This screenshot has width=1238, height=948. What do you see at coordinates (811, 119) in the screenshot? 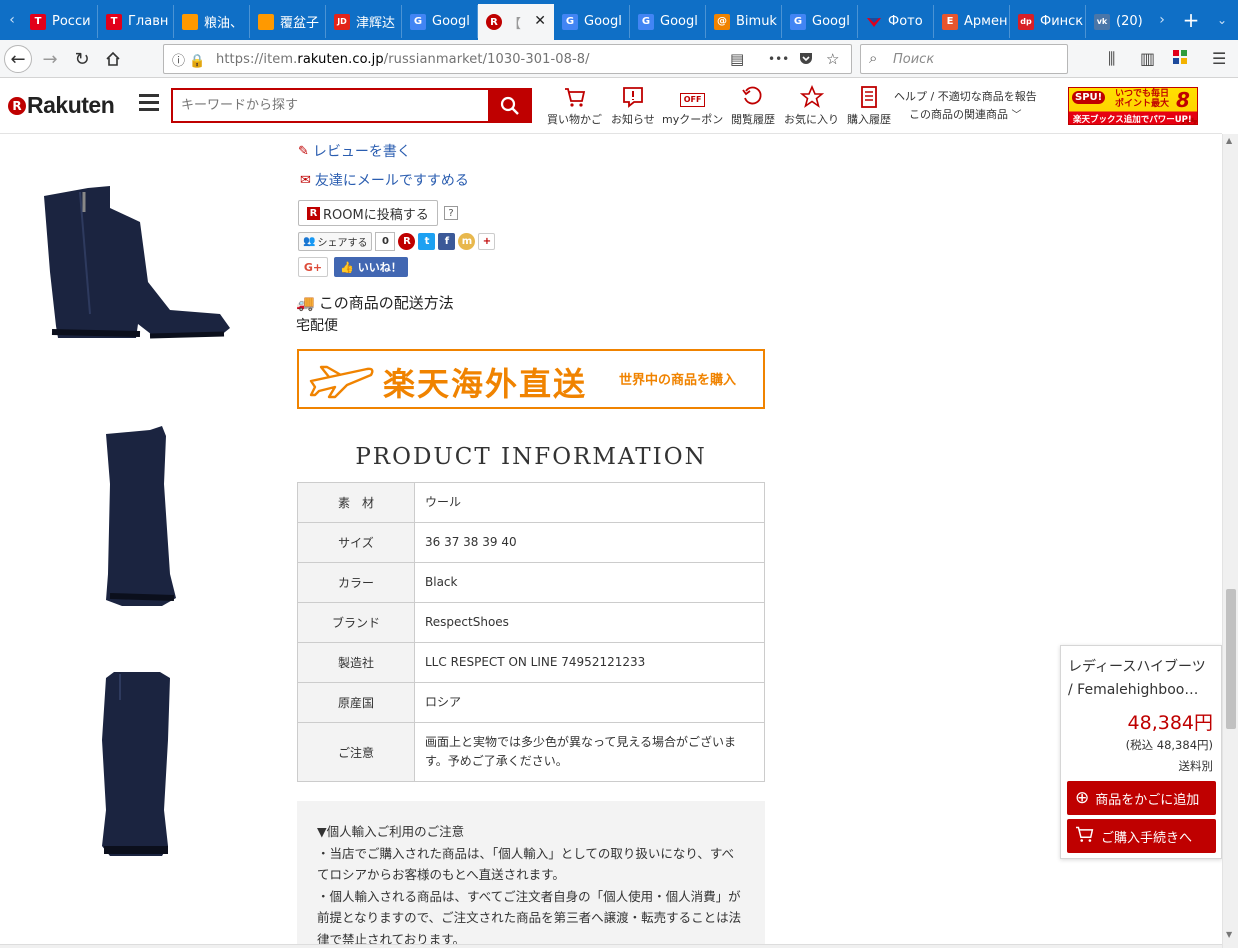
I see `header-link-label: お気に入り` at bounding box center [811, 119].